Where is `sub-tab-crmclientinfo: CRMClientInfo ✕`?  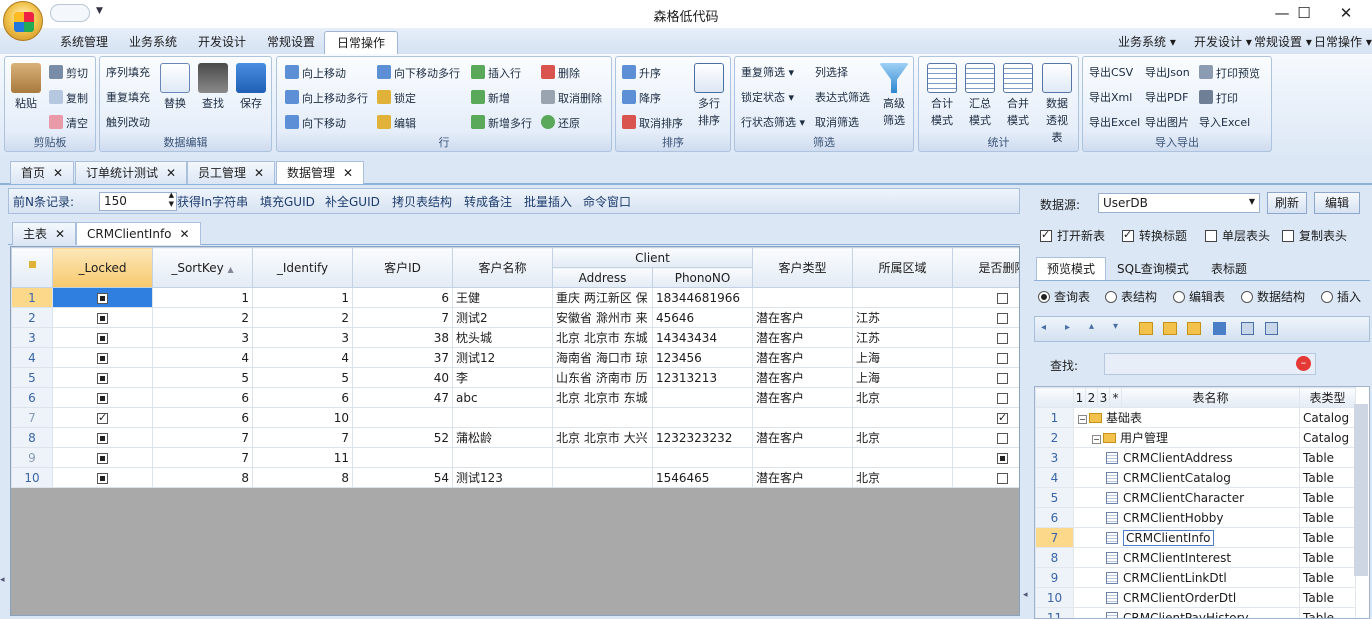 sub-tab-crmclientinfo: CRMClientInfo ✕ is located at coordinates (138, 233).